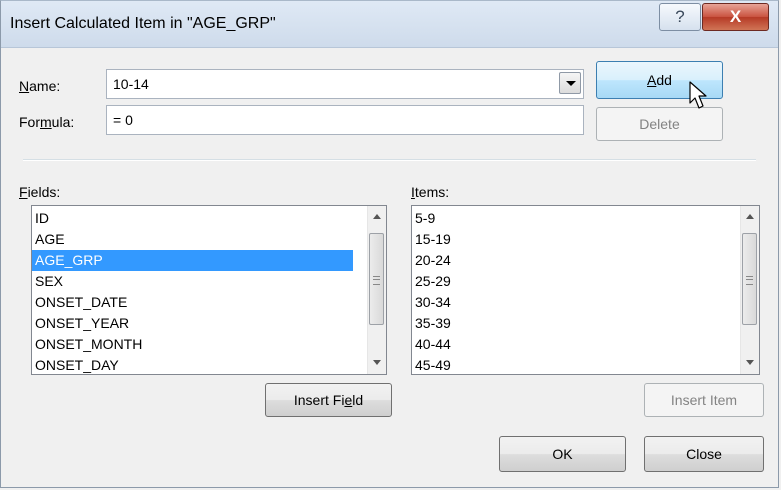 The height and width of the screenshot is (490, 781). I want to click on items-scrollbar, so click(749, 290).